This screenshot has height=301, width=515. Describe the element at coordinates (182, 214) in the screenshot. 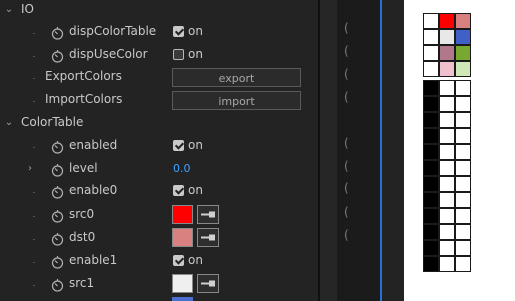

I see `src0-color-swatch` at that location.